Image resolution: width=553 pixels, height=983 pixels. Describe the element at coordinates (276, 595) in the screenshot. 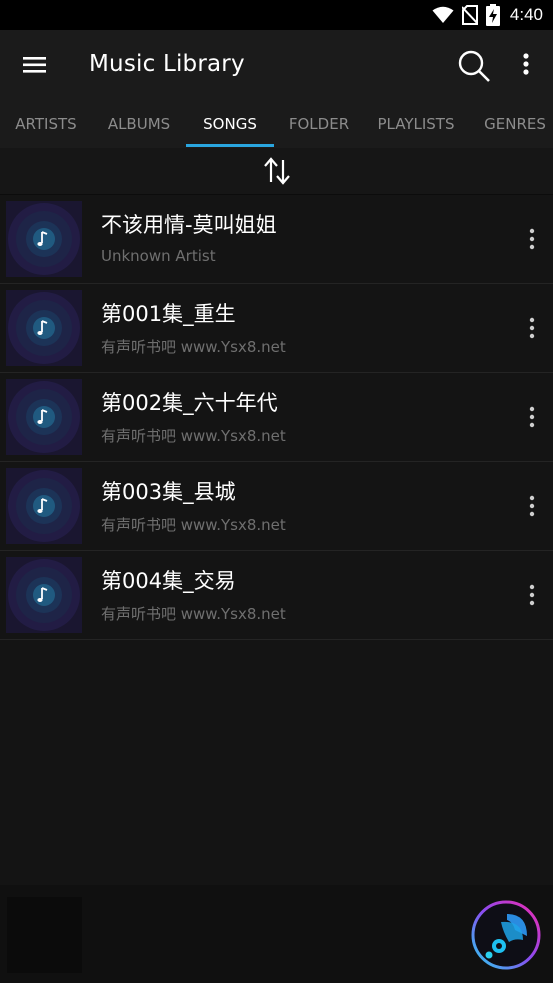

I see `song-list-item: 第004集_交易 有声听书吧 www.Ysx8.net` at that location.